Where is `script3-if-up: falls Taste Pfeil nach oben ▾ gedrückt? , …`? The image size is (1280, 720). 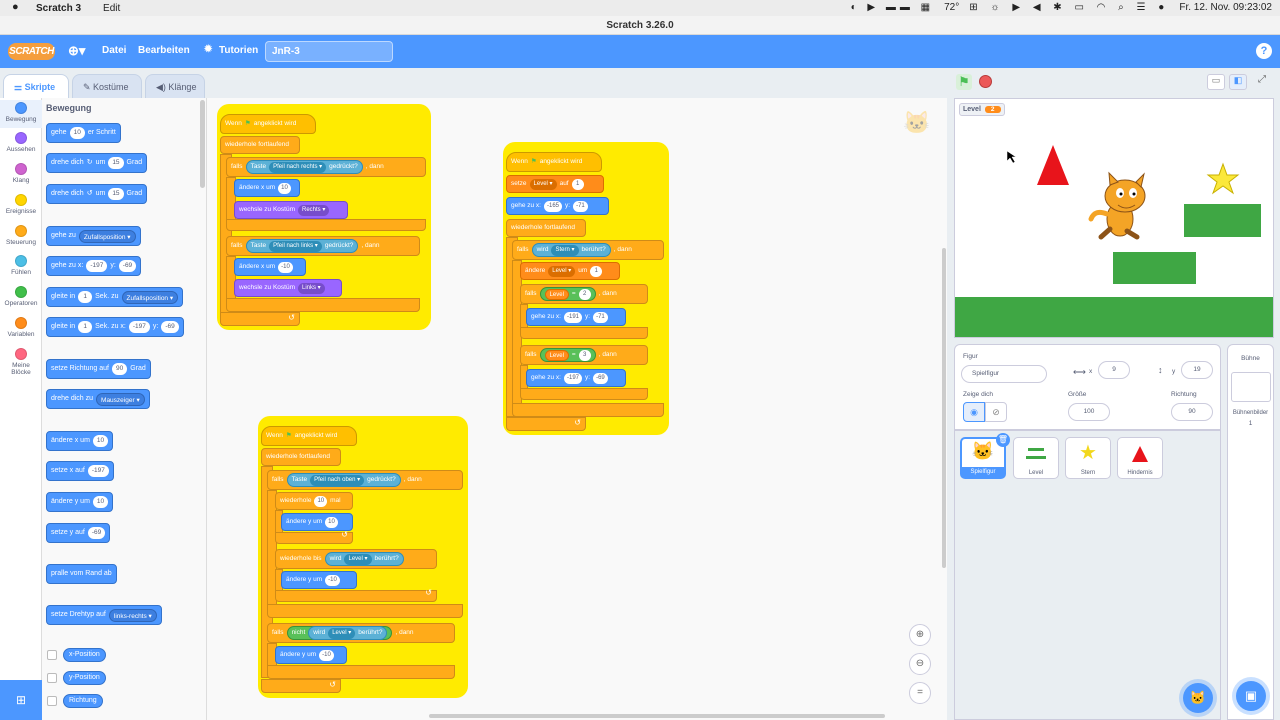
script3-if-up: falls Taste Pfeil nach oben ▾ gedrückt? , … is located at coordinates (365, 480).